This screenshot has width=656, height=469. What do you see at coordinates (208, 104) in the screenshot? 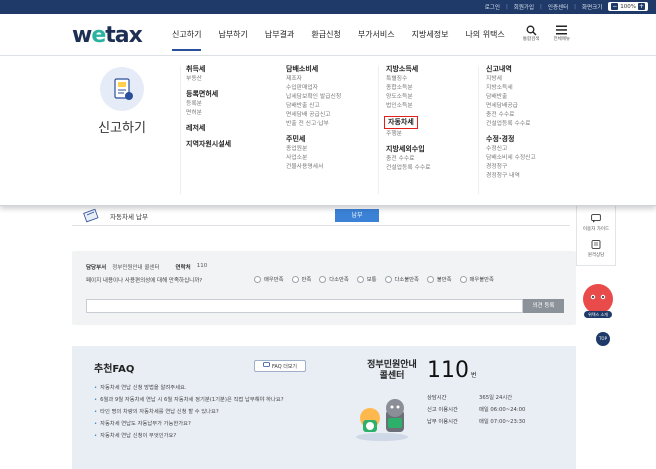
I see `menu-item: 등록분` at bounding box center [208, 104].